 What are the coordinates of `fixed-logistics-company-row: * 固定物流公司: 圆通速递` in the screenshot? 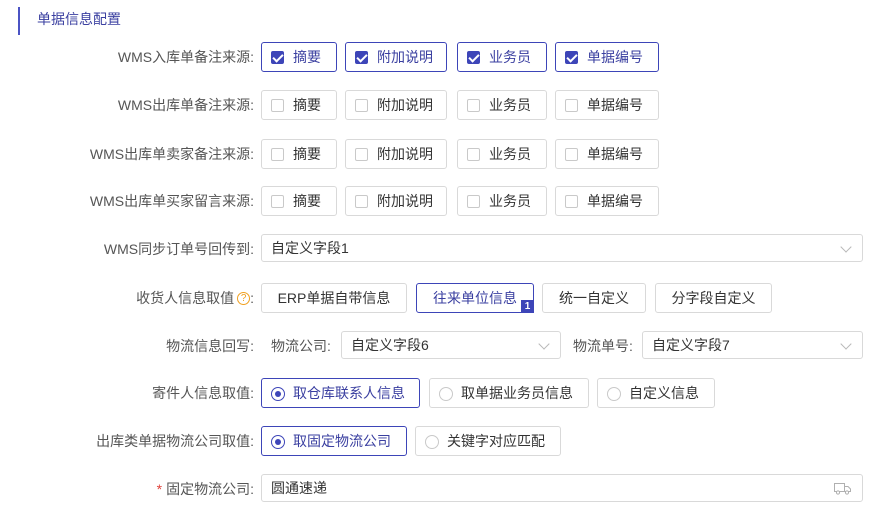 It's located at (441, 489).